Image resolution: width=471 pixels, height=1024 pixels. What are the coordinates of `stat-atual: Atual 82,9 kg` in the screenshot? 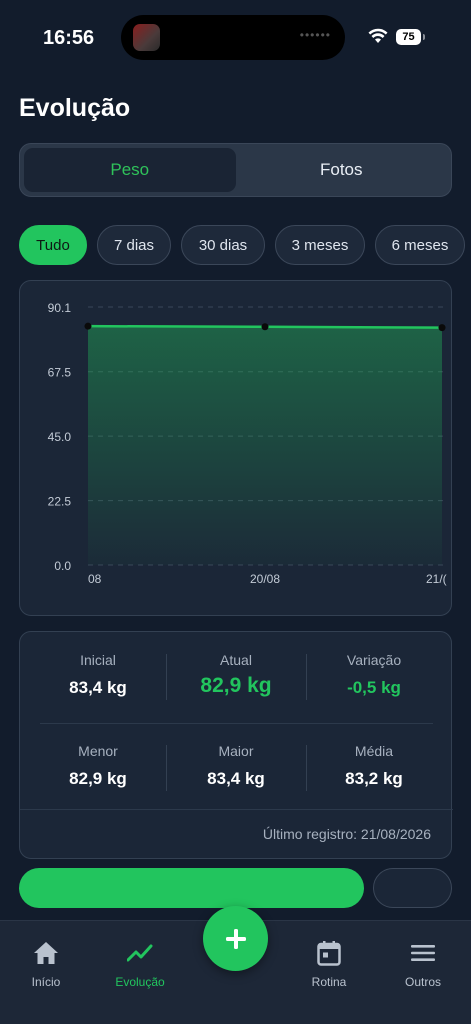 It's located at (236, 675).